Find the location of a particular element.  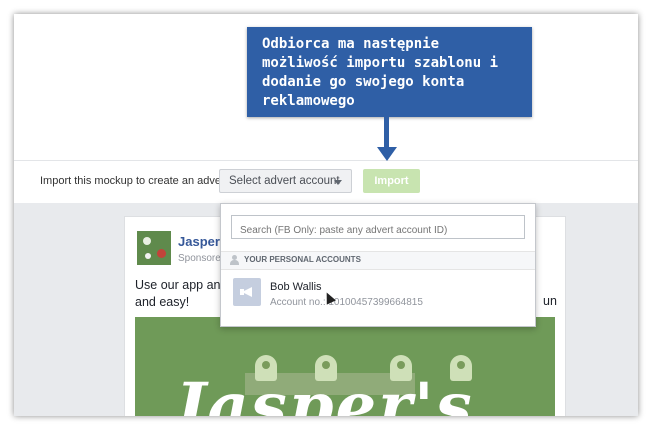

post-text-line-1: Use our app and is located at coordinates (181, 285).